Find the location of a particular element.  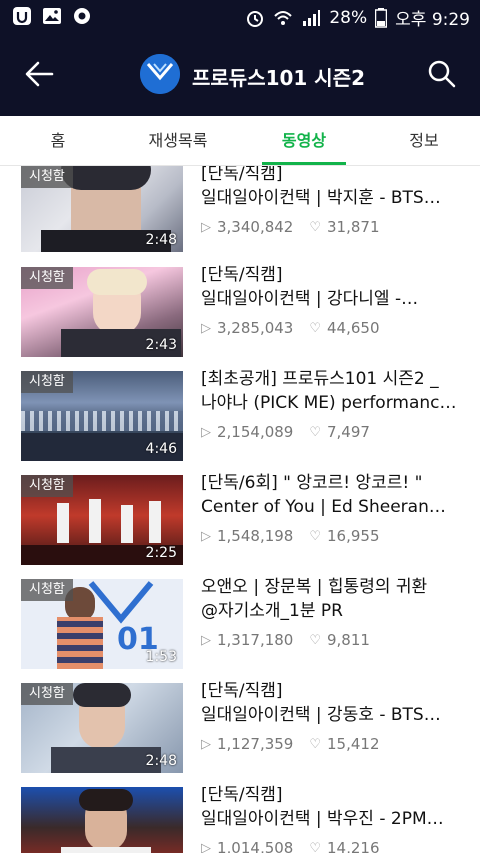

back-arrow-icon is located at coordinates (40, 74).